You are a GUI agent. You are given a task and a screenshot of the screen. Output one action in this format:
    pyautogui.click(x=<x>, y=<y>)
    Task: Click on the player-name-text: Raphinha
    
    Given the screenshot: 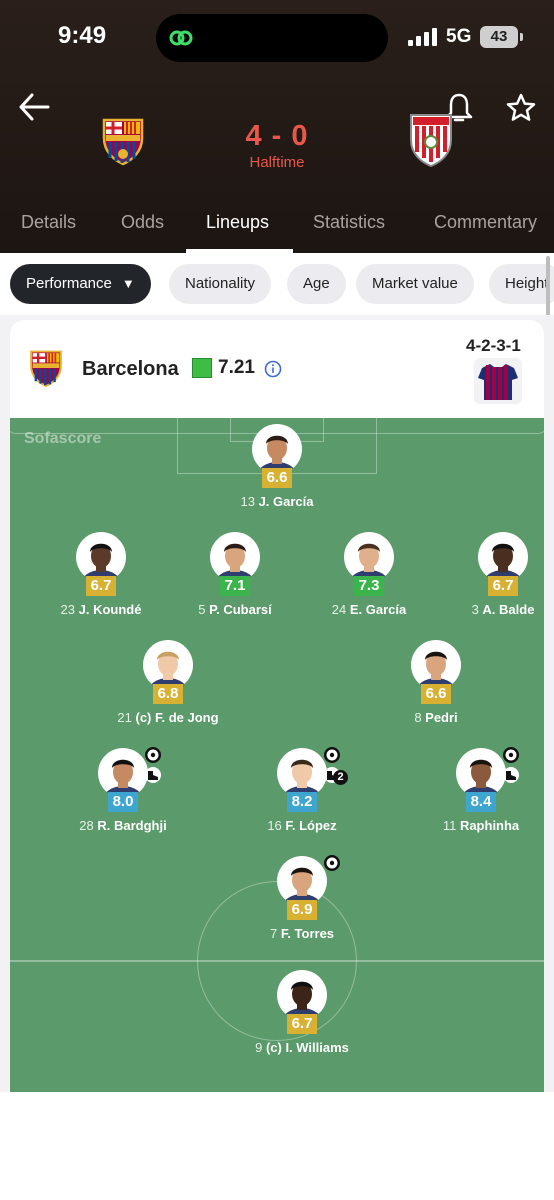 What is the action you would take?
    pyautogui.click(x=489, y=825)
    